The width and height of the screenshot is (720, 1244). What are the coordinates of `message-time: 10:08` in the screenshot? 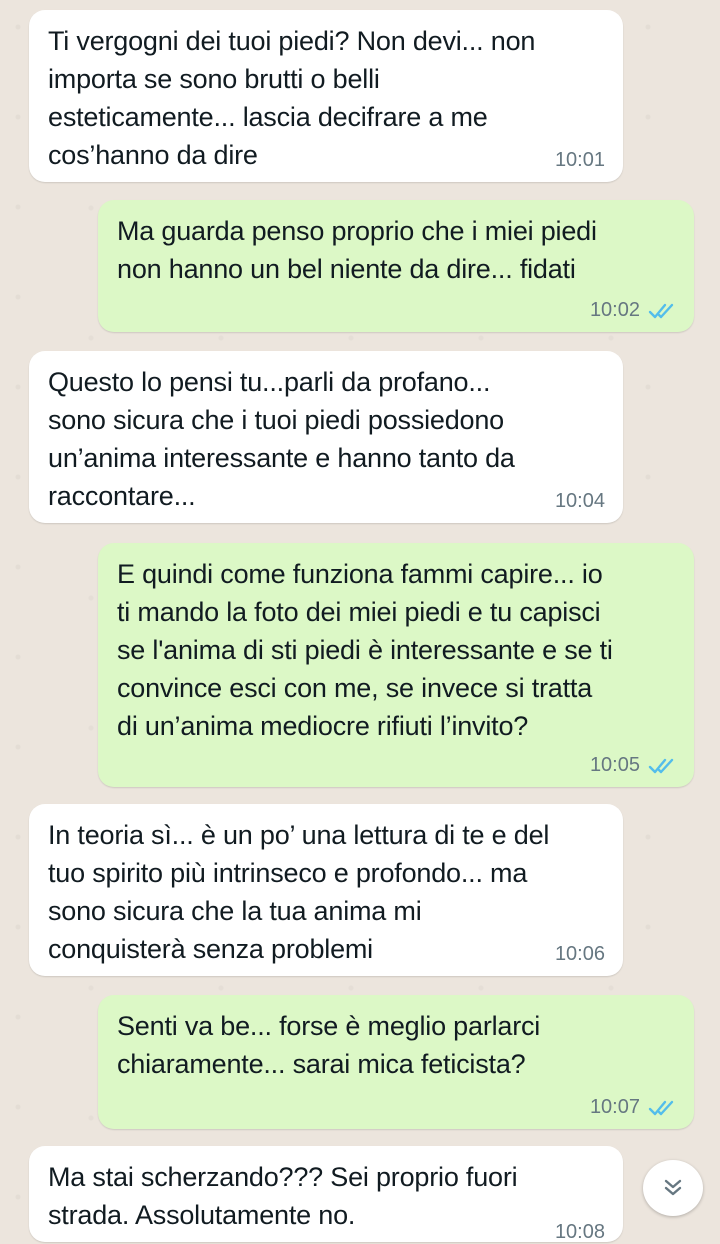 It's located at (579, 1232).